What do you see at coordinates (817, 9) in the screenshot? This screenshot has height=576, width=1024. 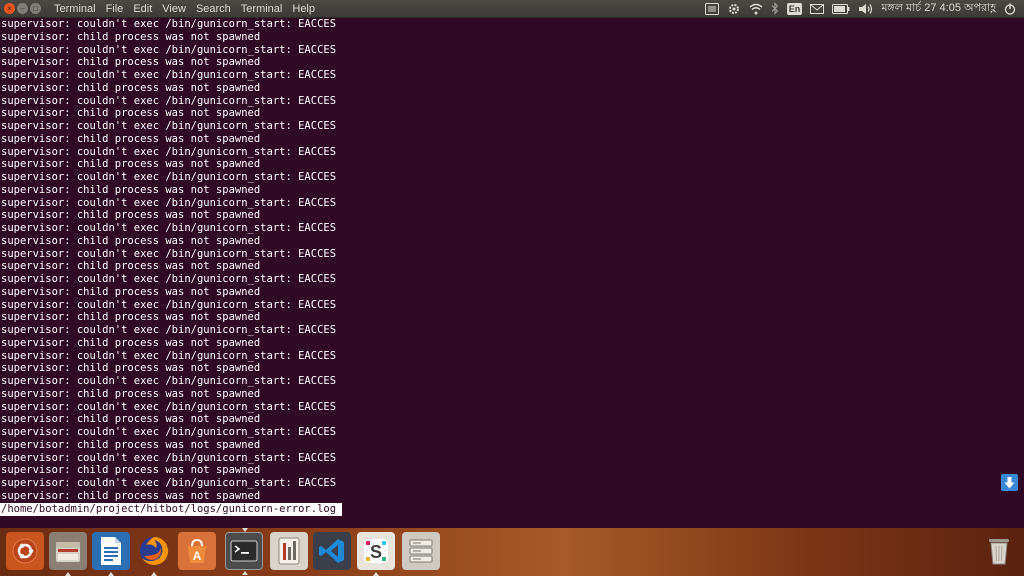 I see `mail-icon` at bounding box center [817, 9].